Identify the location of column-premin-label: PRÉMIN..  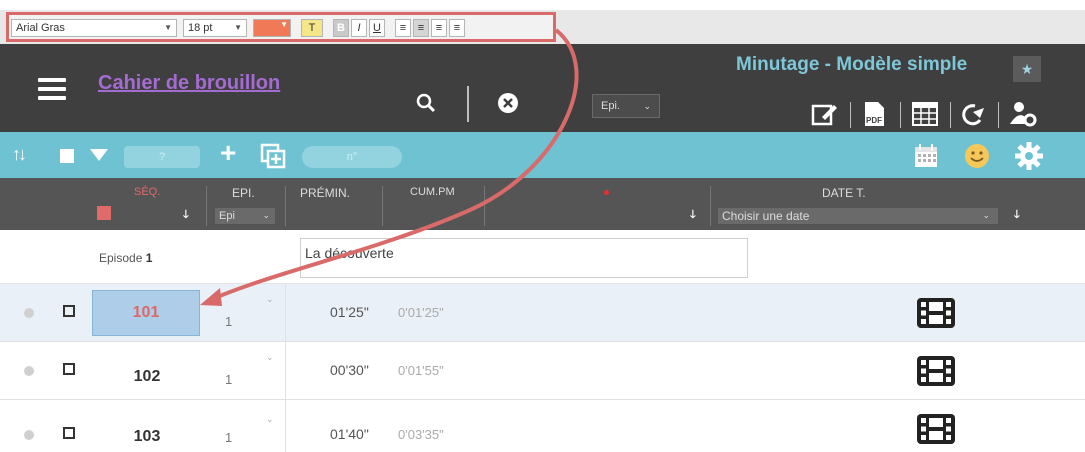
(325, 193).